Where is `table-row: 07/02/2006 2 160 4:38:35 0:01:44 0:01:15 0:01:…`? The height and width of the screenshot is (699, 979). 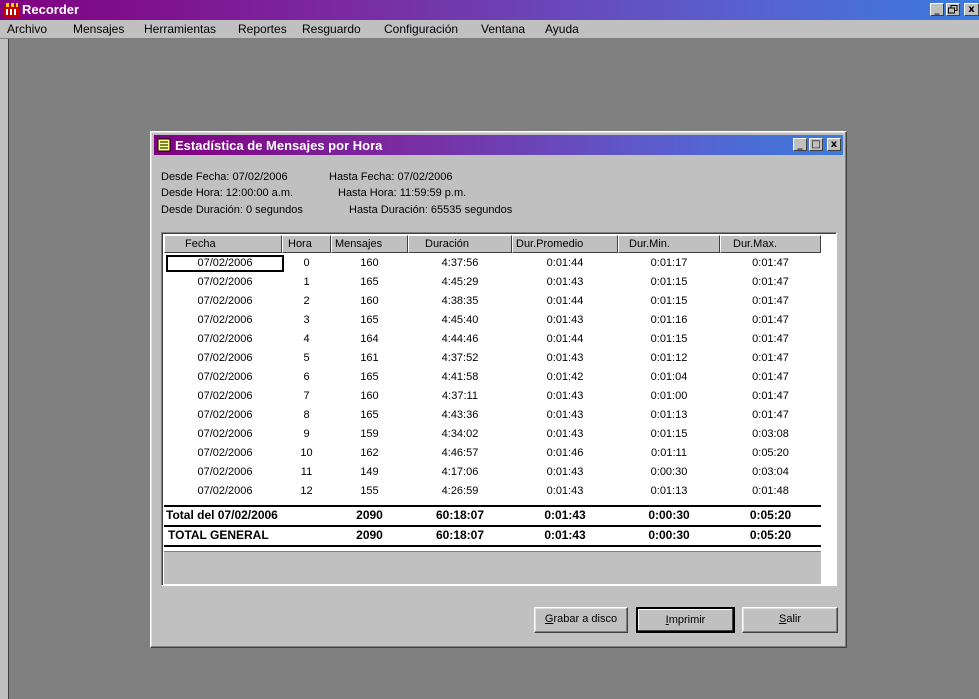 table-row: 07/02/2006 2 160 4:38:35 0:01:44 0:01:15 0:01:… is located at coordinates (492, 301).